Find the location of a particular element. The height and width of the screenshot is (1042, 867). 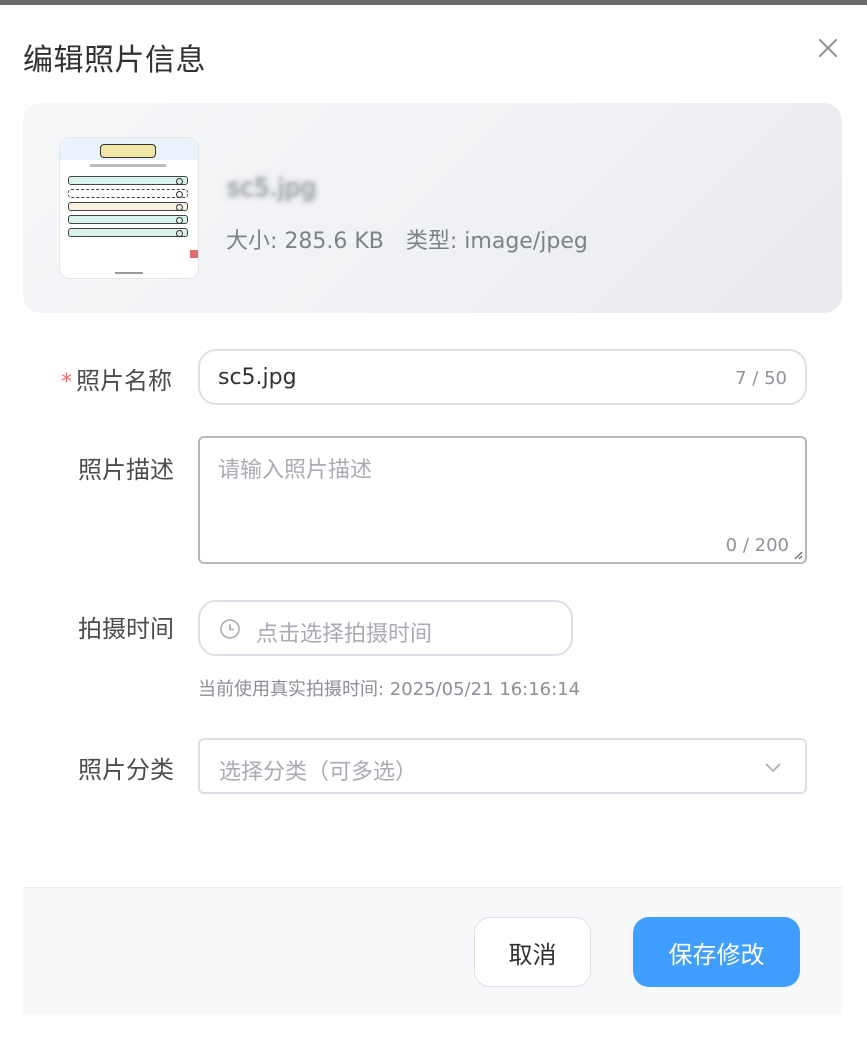

shoot-time-picker: 点击选择拍摄时间 is located at coordinates (385, 628).